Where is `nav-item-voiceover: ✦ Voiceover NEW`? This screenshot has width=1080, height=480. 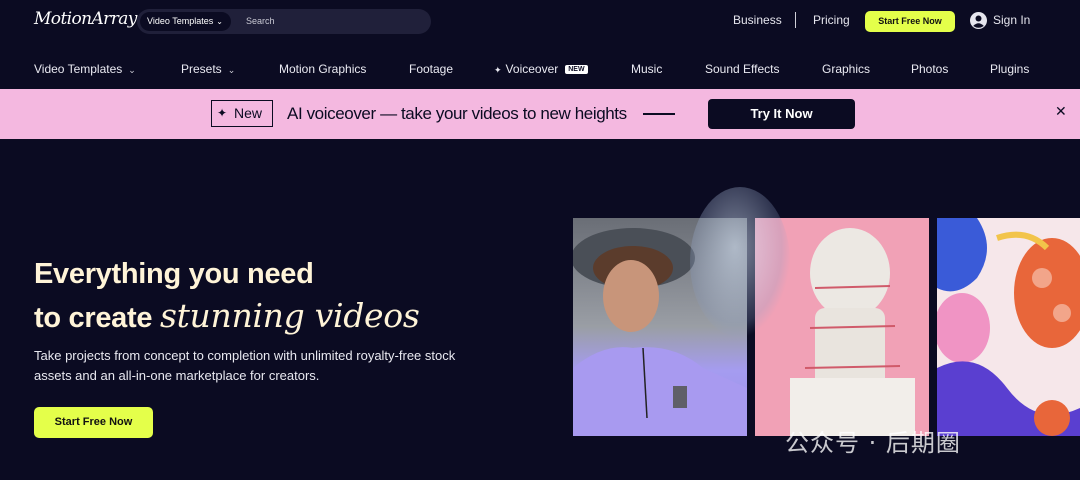
nav-item-voiceover: ✦ Voiceover NEW is located at coordinates (541, 69).